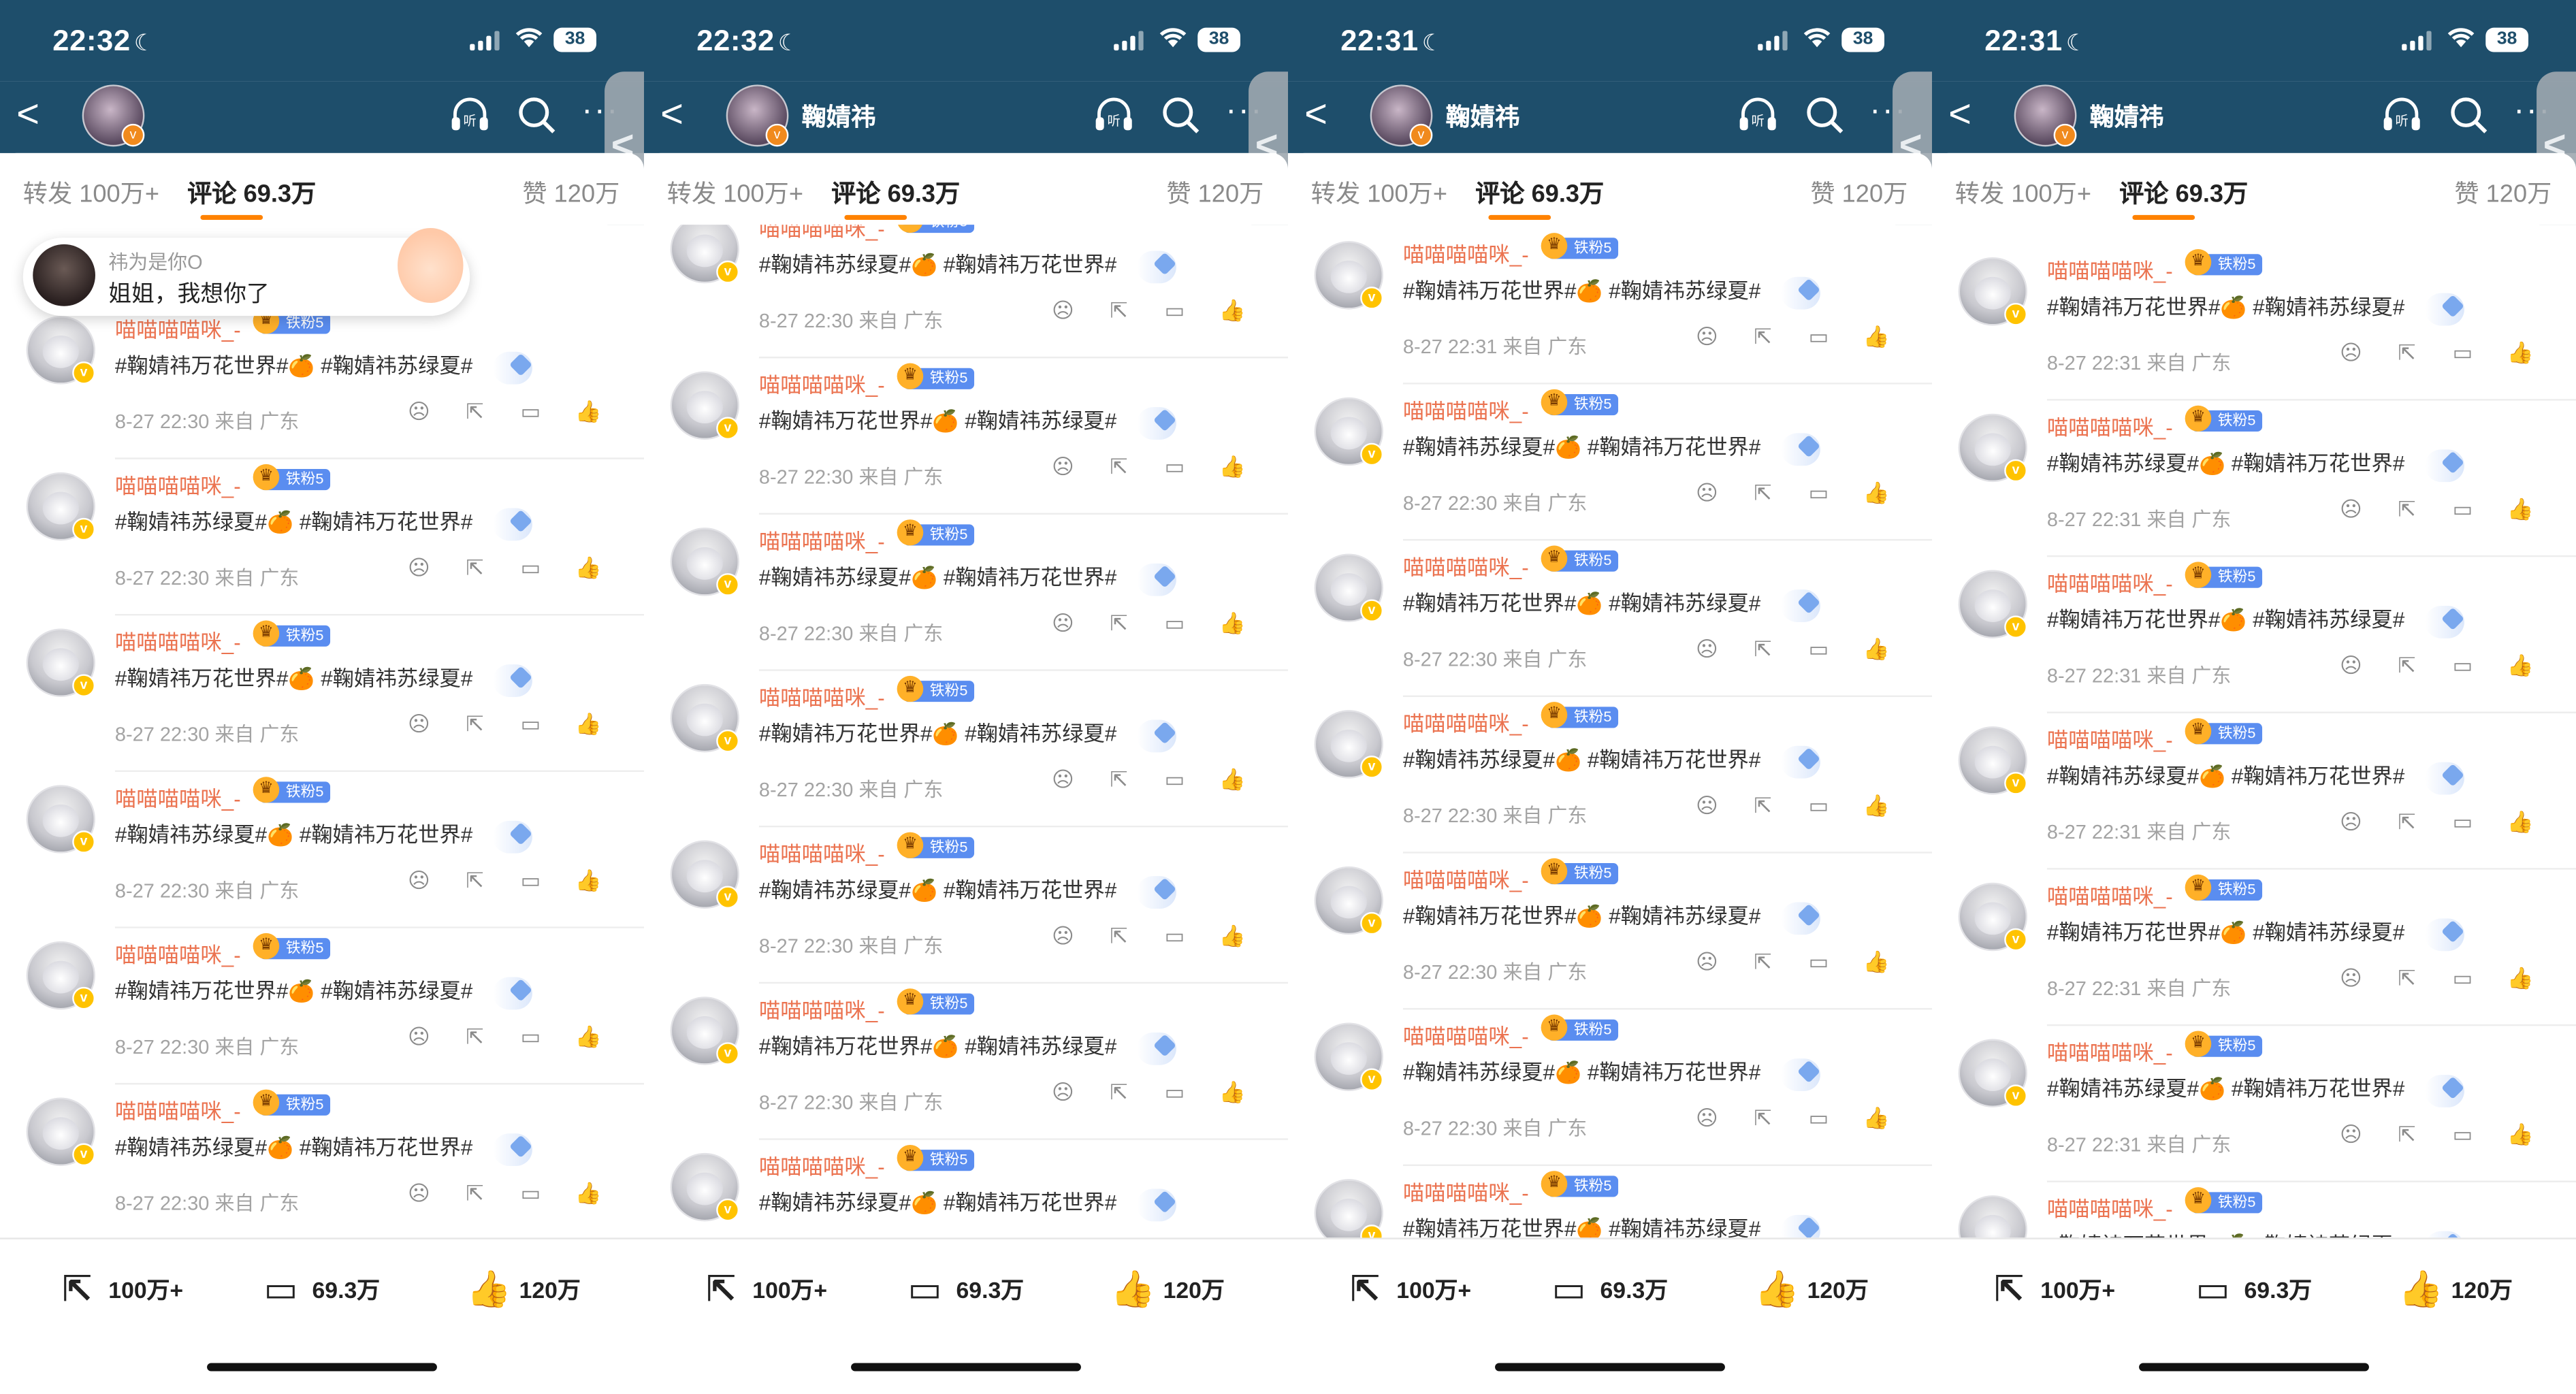 The image size is (2576, 1394). I want to click on commenter-avatar, so click(1993, 1216).